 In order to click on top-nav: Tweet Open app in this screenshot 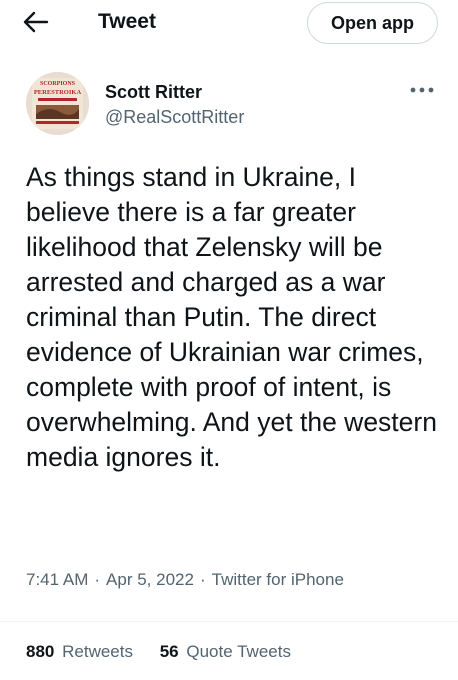, I will do `click(229, 22)`.